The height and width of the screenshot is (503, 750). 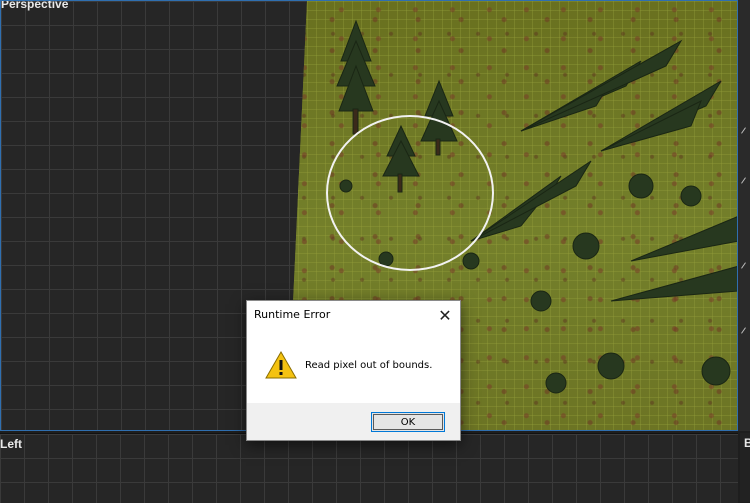 What do you see at coordinates (745, 467) in the screenshot?
I see `back-viewport: B` at bounding box center [745, 467].